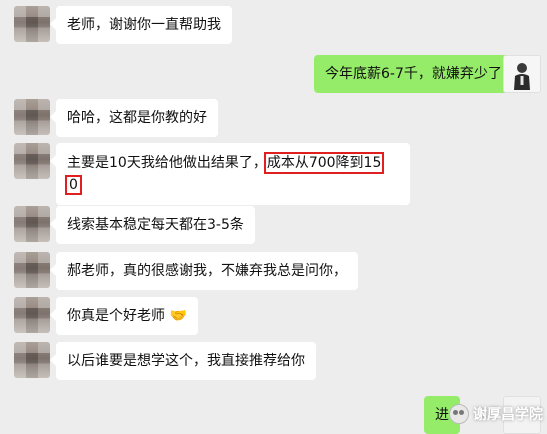  Describe the element at coordinates (442, 415) in the screenshot. I see `message-text: 进` at that location.